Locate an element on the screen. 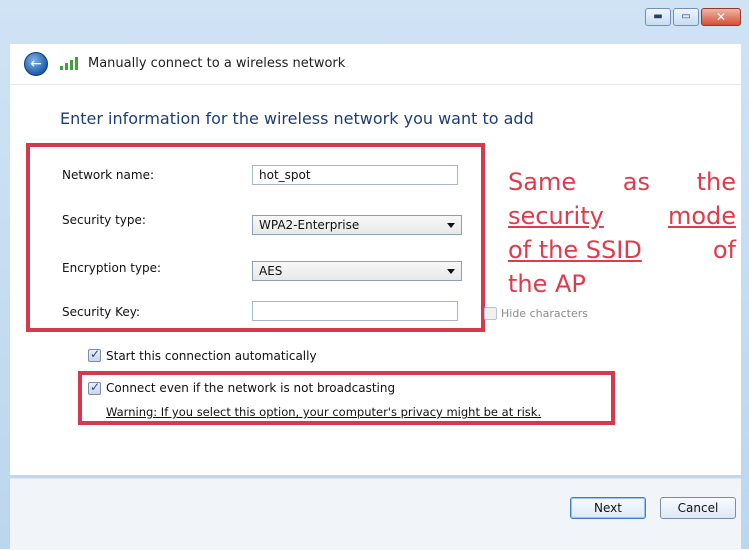 The image size is (749, 550). maximize-button: ▭ is located at coordinates (686, 17).